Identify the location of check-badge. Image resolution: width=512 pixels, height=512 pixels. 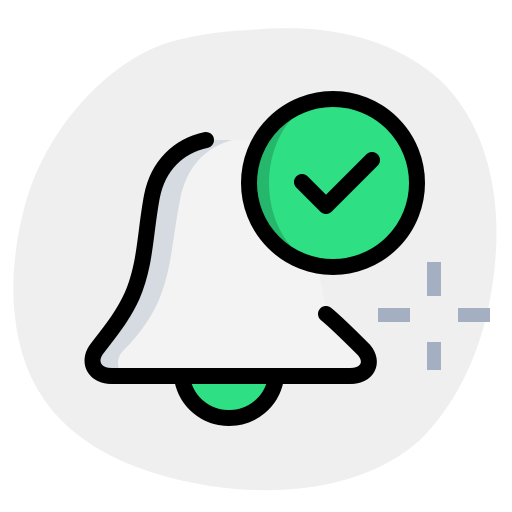
(333, 183).